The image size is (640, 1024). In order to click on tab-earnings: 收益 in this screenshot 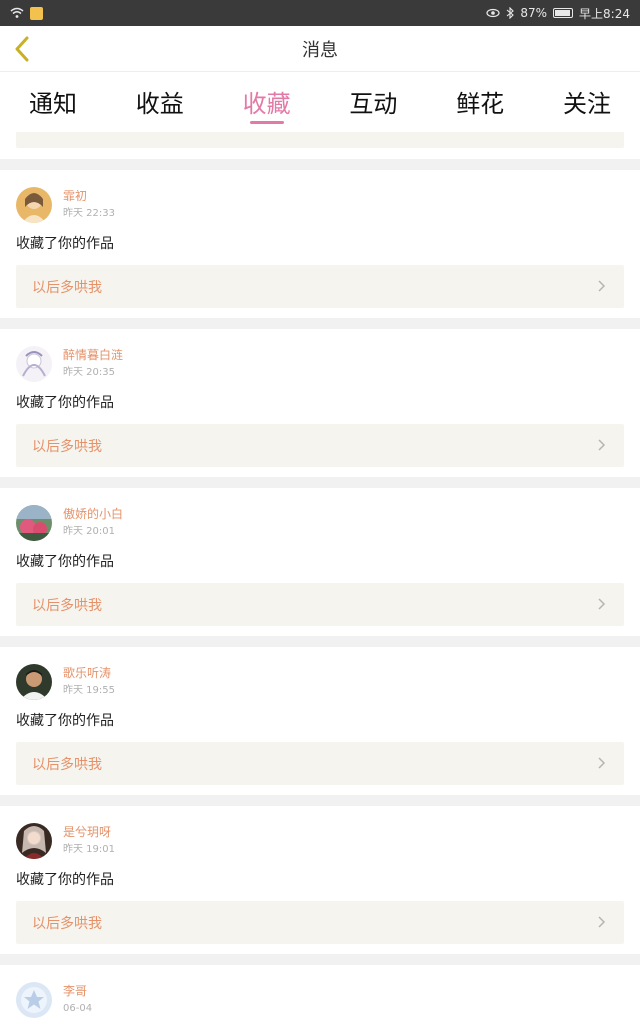, I will do `click(160, 102)`.